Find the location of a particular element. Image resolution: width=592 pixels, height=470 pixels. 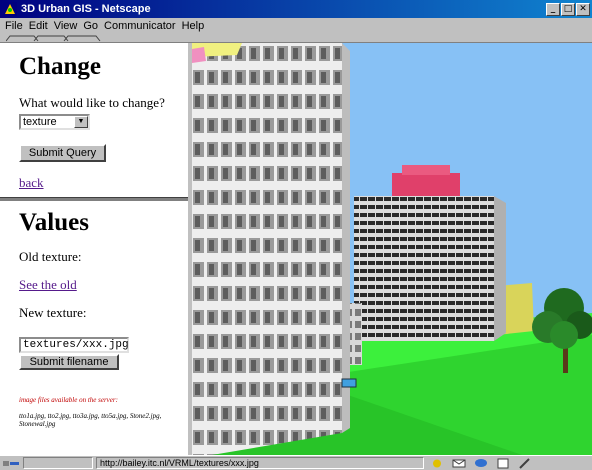

progress-panel is located at coordinates (58, 463).